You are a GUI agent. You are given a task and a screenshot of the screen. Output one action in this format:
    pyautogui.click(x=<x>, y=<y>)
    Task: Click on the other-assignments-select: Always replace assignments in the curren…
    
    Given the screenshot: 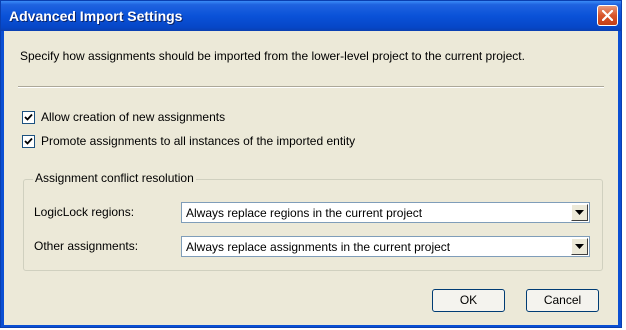 What is the action you would take?
    pyautogui.click(x=385, y=246)
    